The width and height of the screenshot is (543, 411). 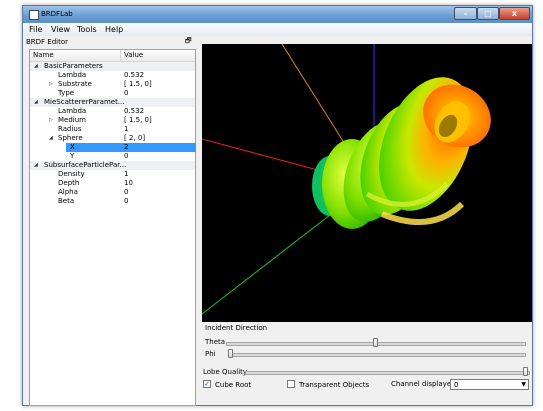 What do you see at coordinates (35, 29) in the screenshot?
I see `menu-file: File` at bounding box center [35, 29].